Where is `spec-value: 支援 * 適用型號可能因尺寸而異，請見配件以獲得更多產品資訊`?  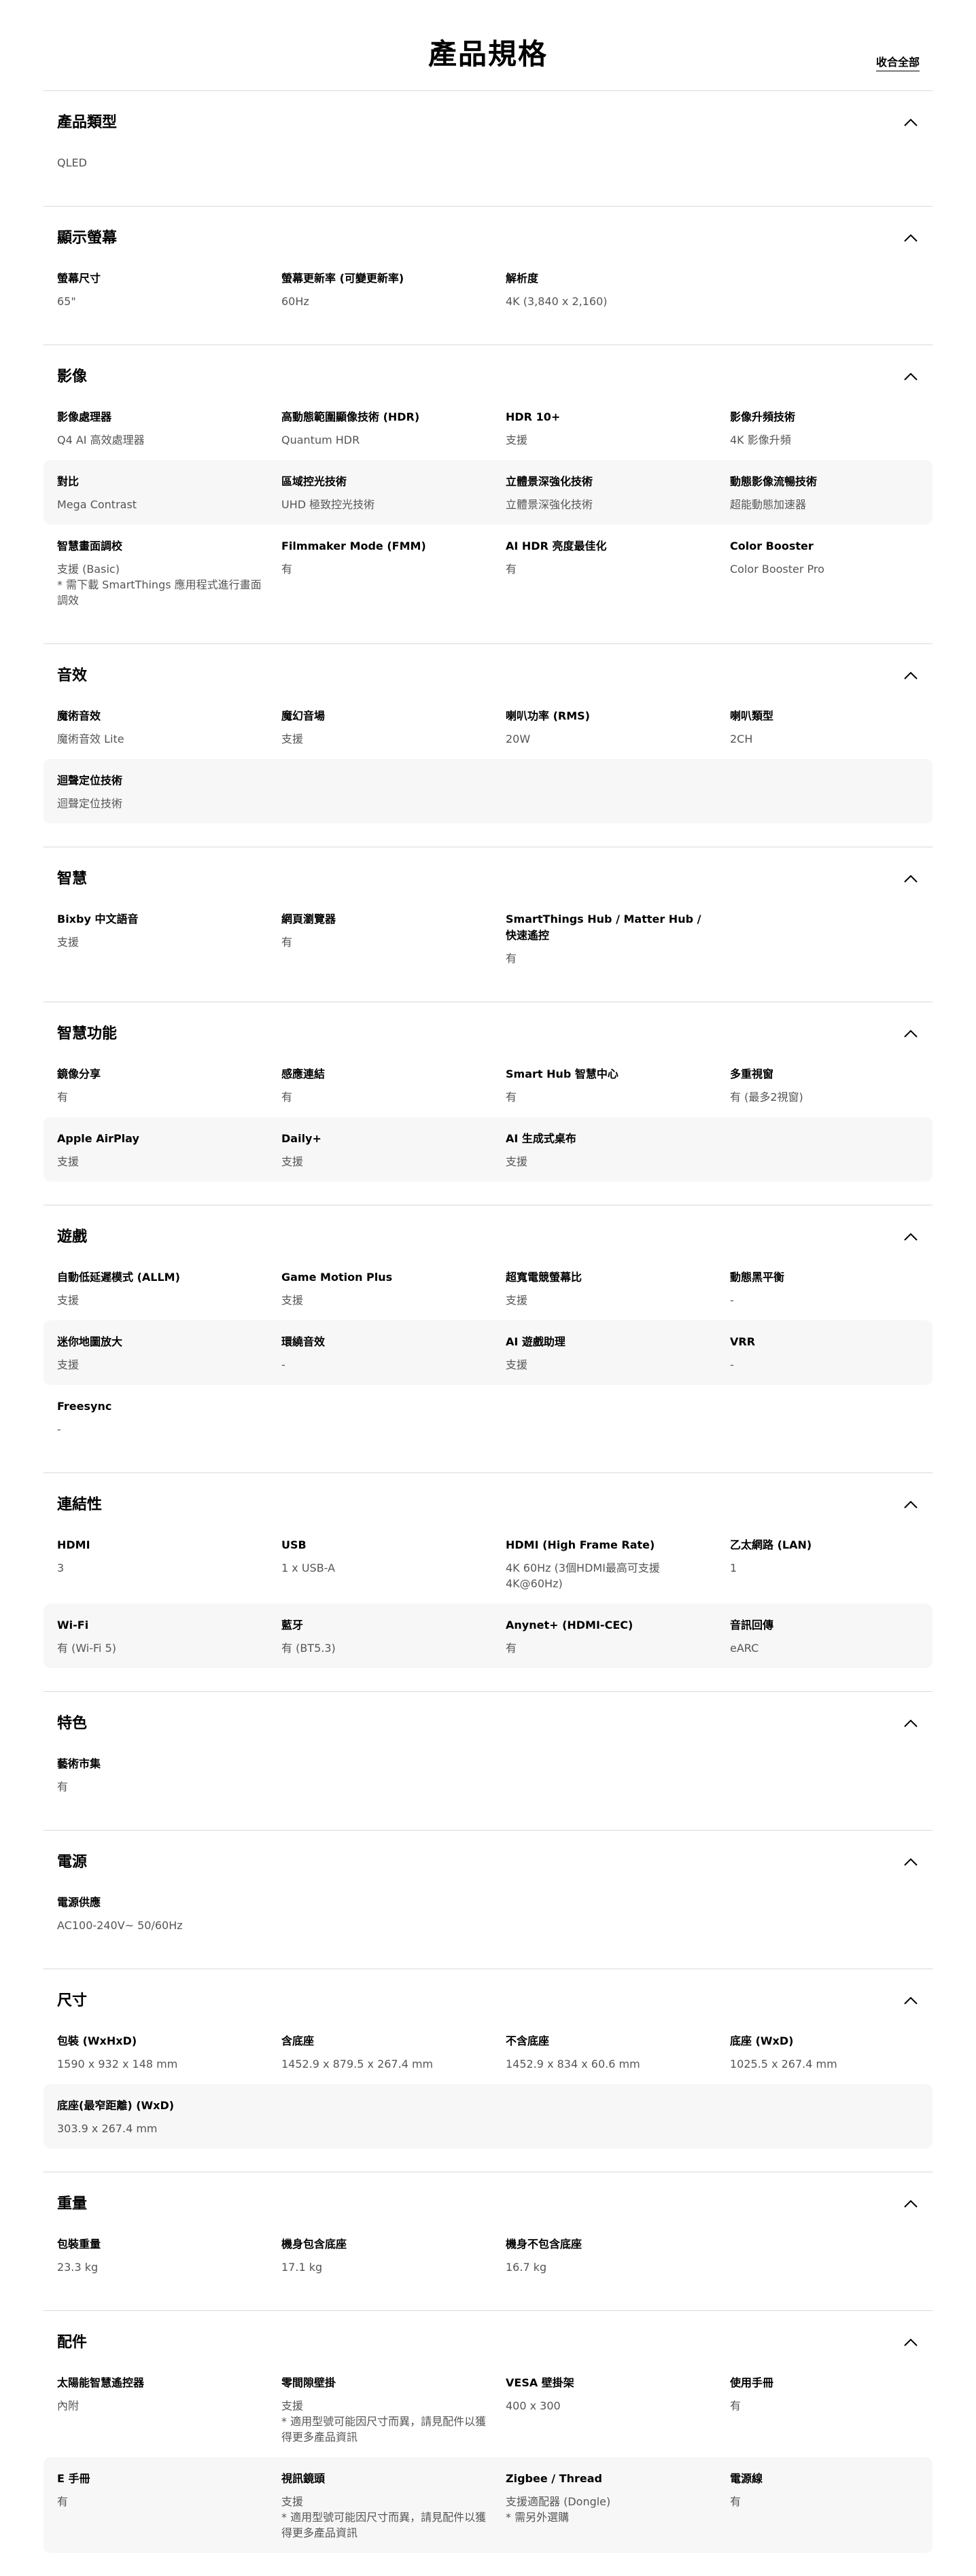
spec-value: 支援 * 適用型號可能因尺寸而異，請見配件以獲得更多產品資訊 is located at coordinates (384, 2517).